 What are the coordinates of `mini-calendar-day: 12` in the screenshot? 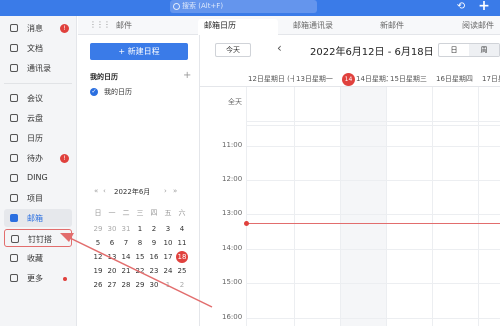 It's located at (98, 257).